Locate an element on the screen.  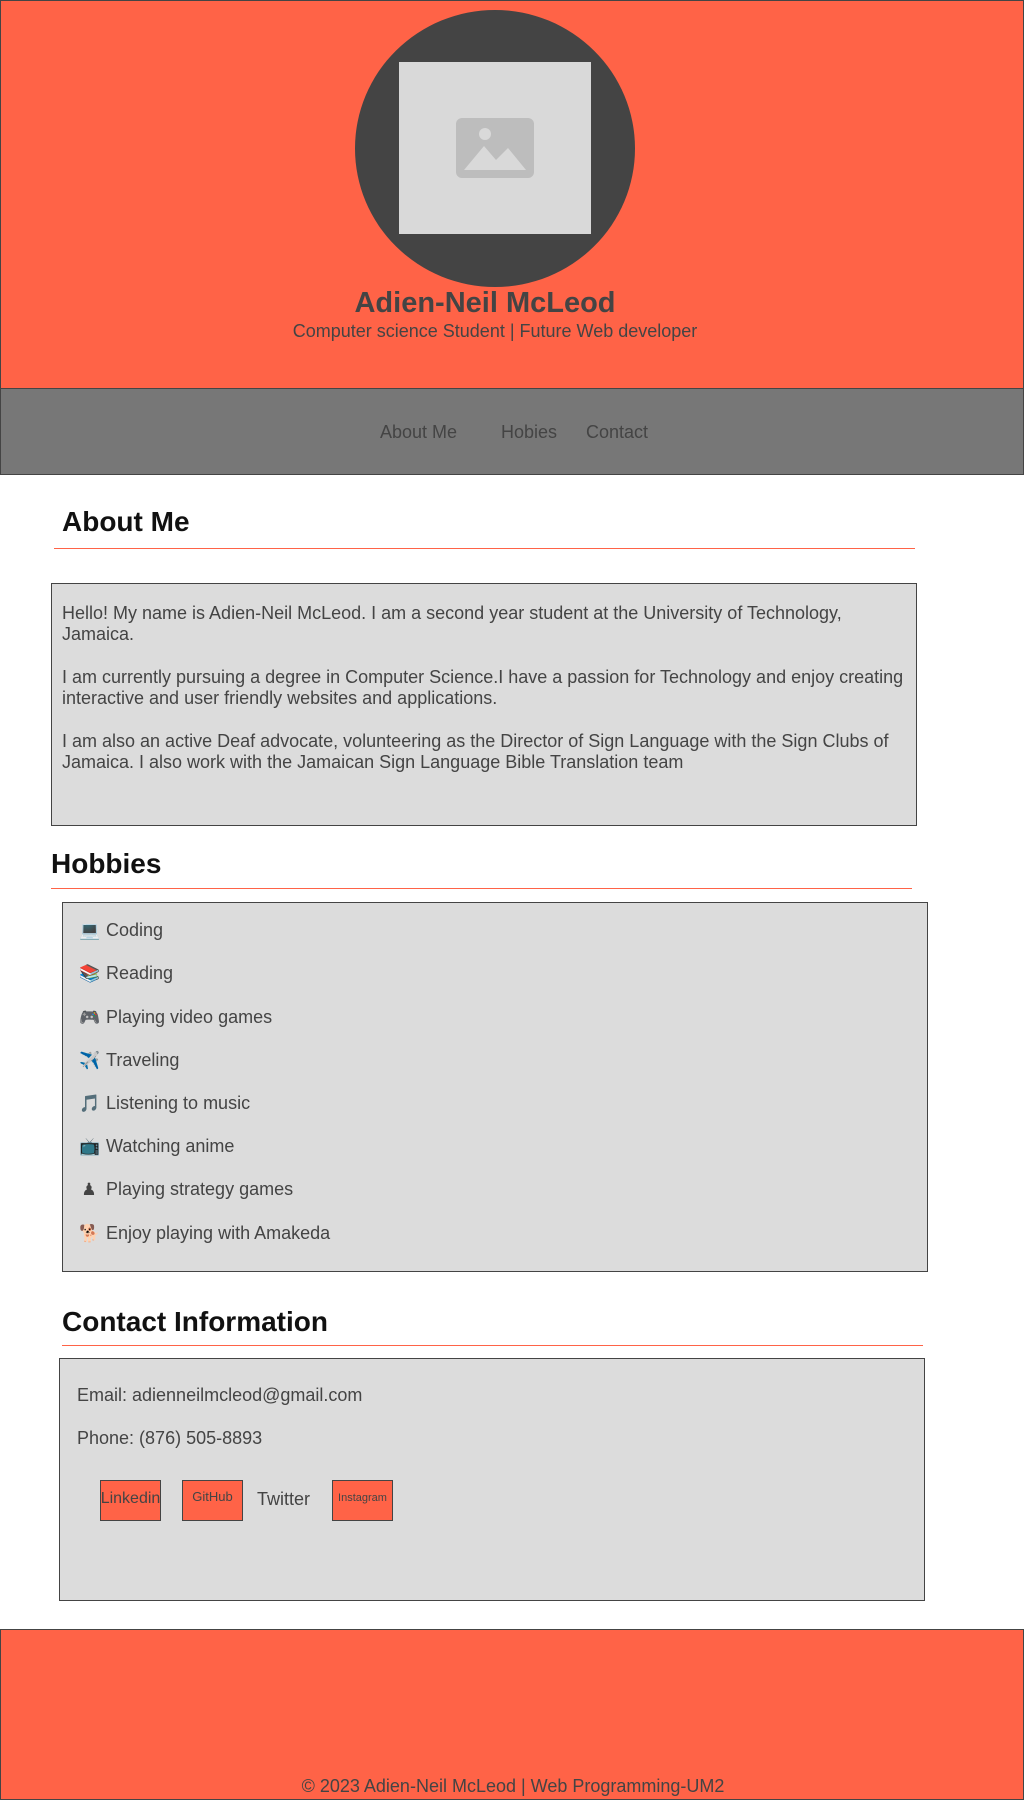
list-item: 🐕 Enjoy playing with Amakeda is located at coordinates (204, 1233).